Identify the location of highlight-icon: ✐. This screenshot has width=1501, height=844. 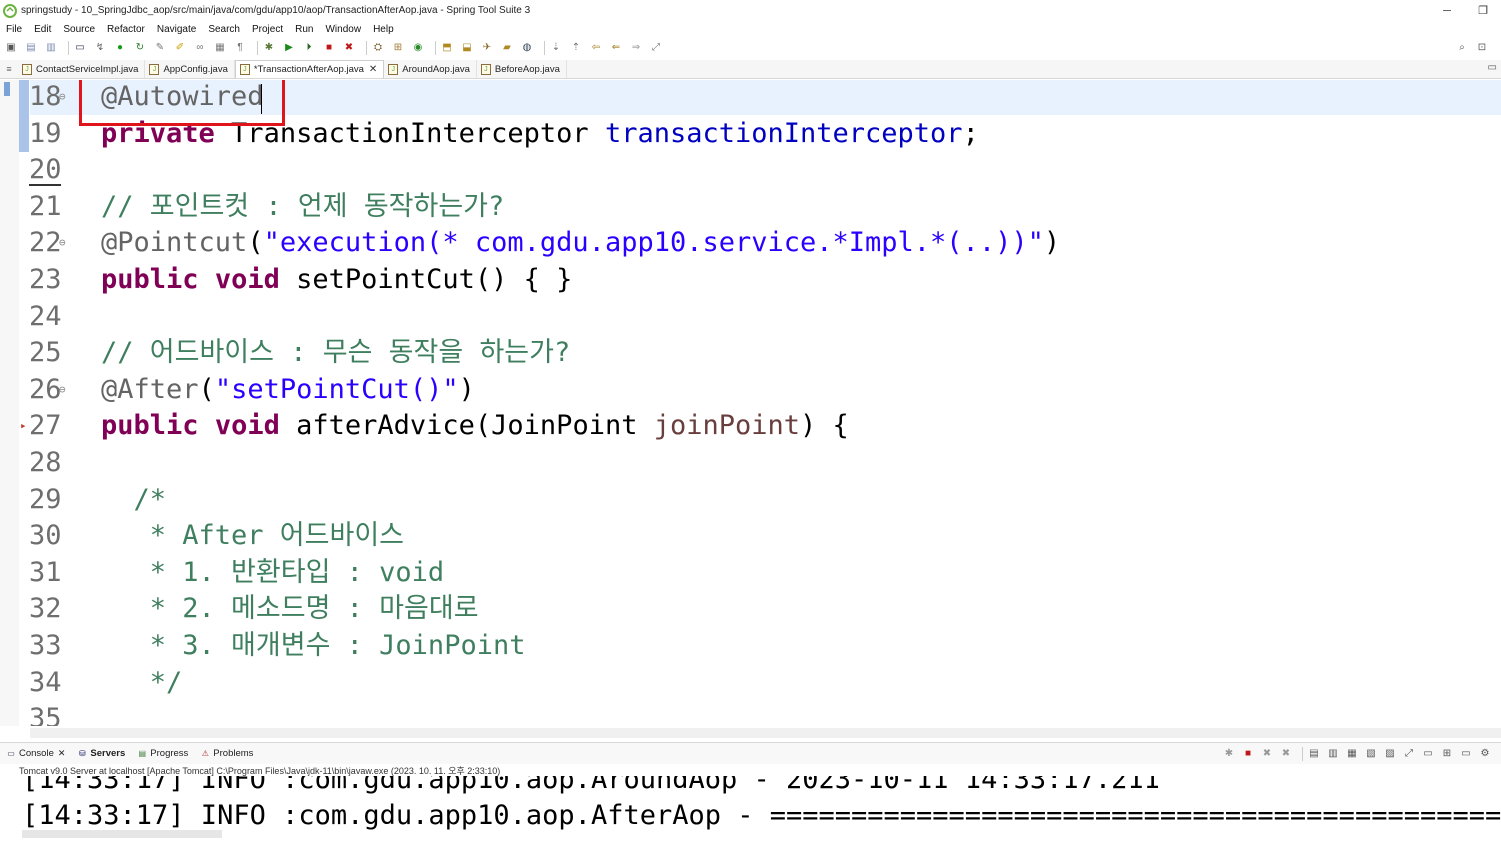
(180, 48).